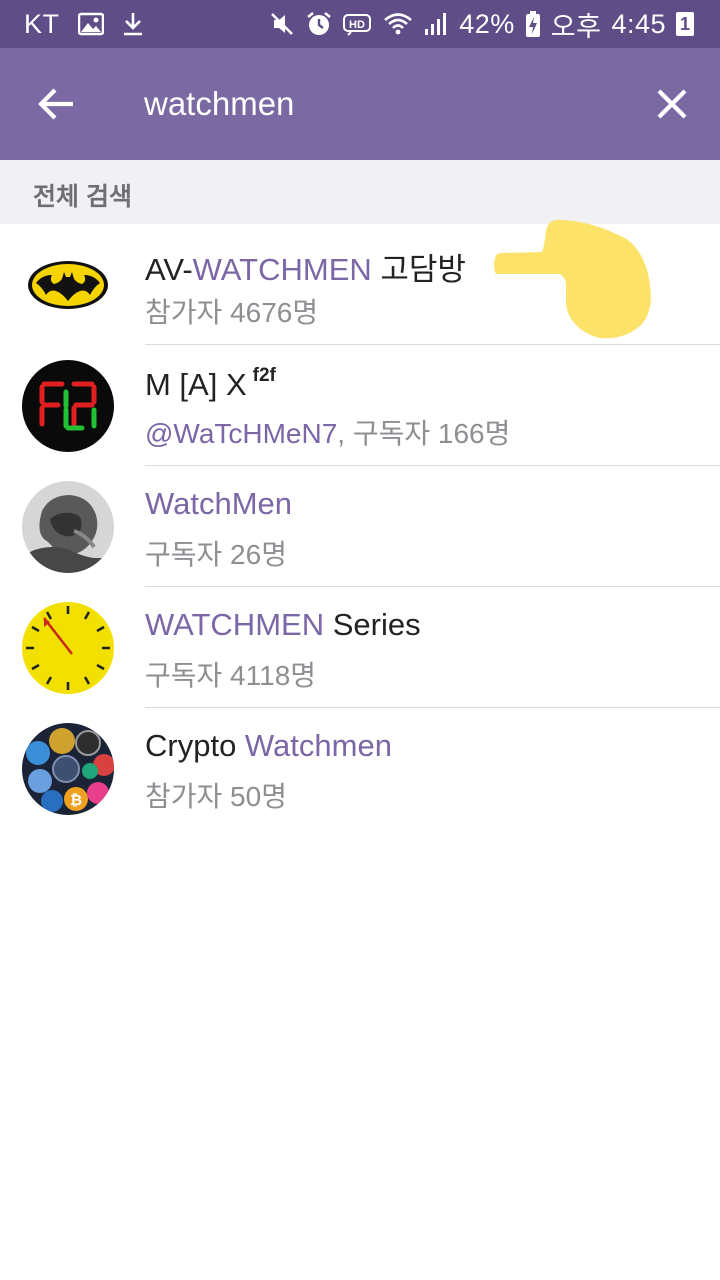 The width and height of the screenshot is (720, 1280). I want to click on statue-avatar, so click(68, 527).